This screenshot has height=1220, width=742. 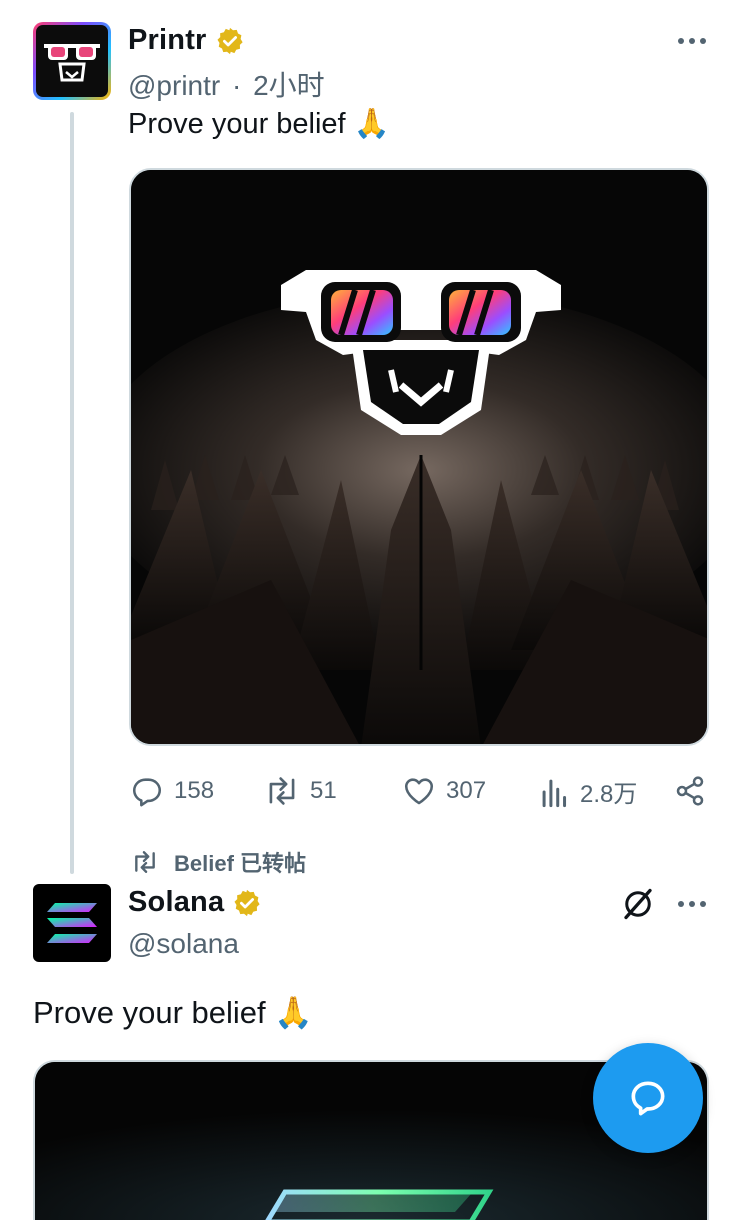 What do you see at coordinates (692, 904) in the screenshot?
I see `tweet2-more-button` at bounding box center [692, 904].